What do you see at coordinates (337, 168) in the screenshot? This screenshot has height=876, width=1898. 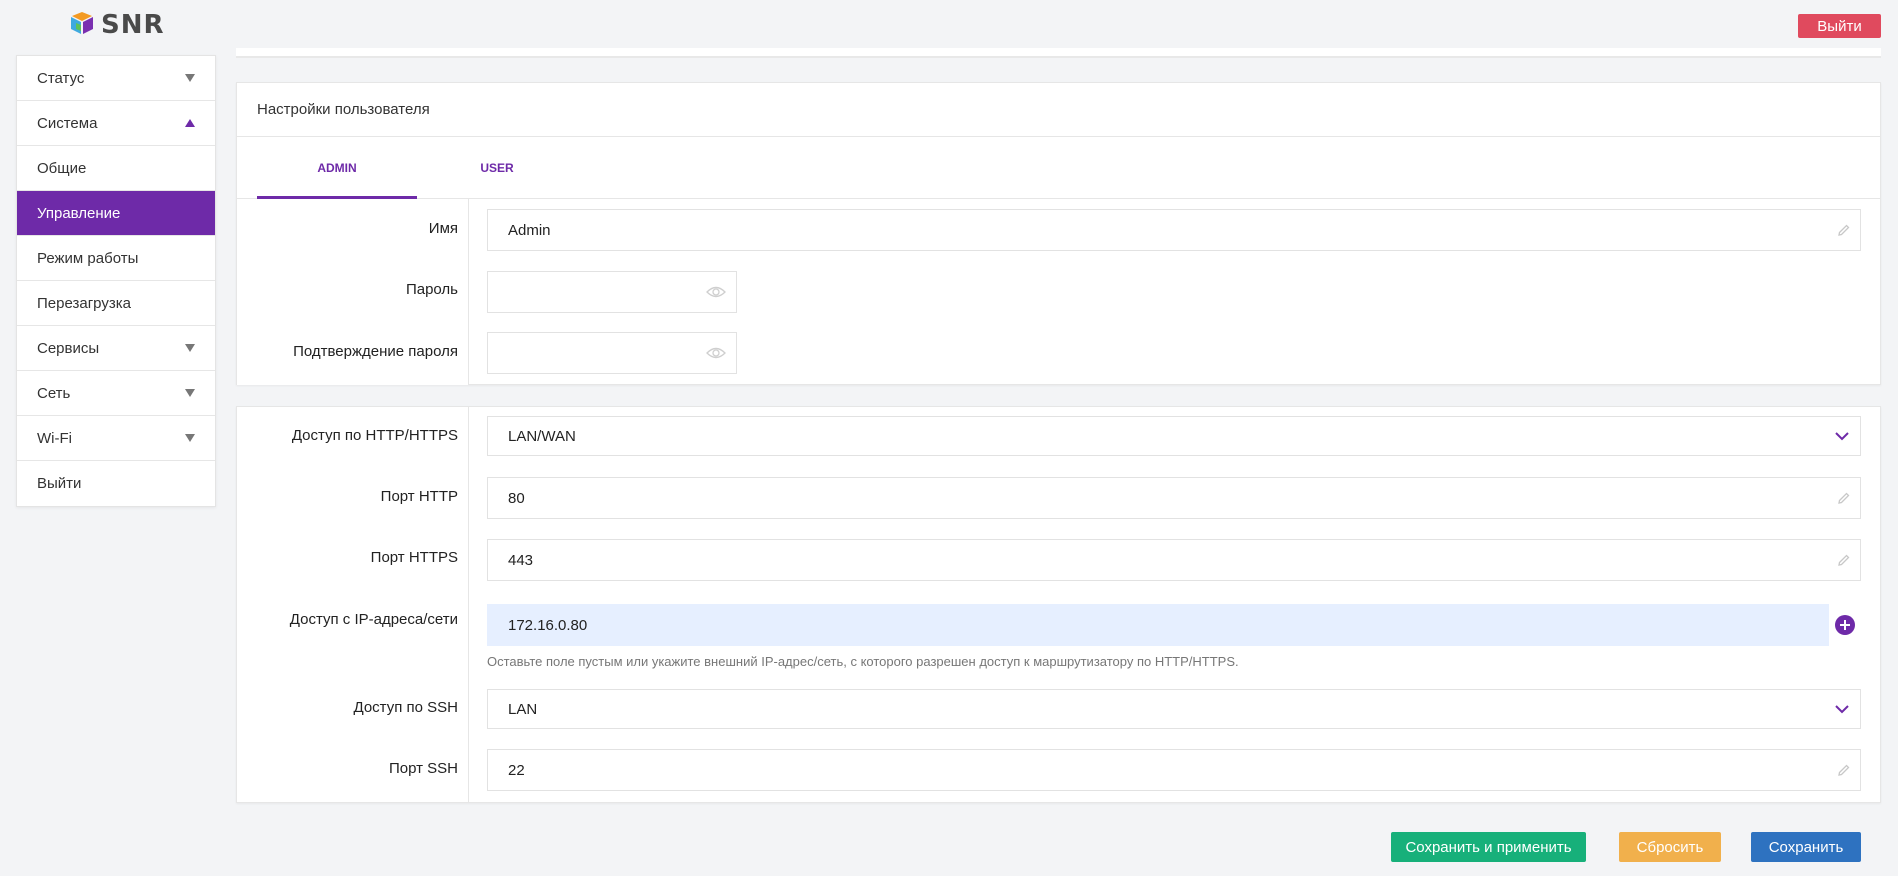 I see `tab-admin: ADMIN` at bounding box center [337, 168].